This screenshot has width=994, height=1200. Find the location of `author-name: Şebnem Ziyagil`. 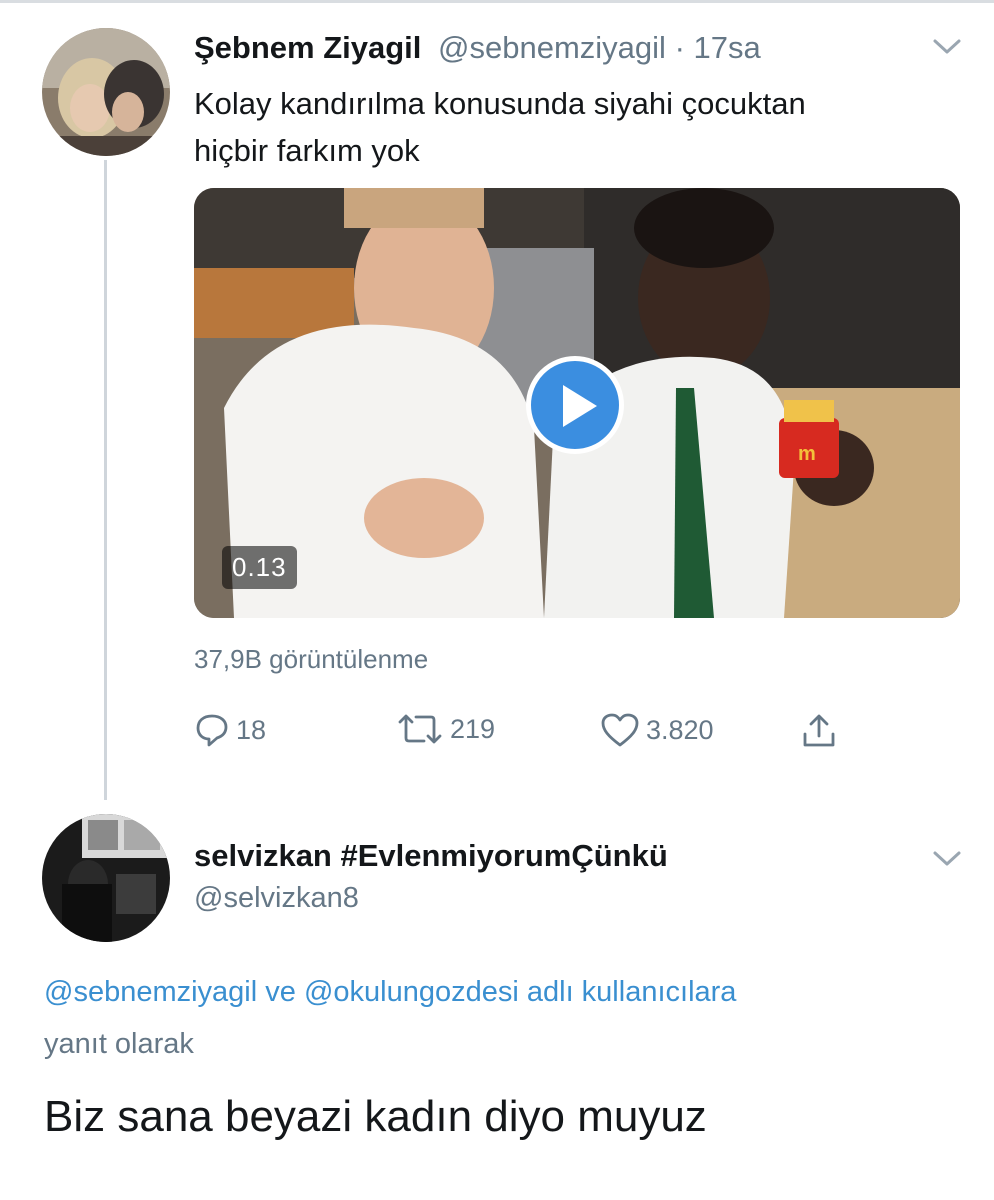

author-name: Şebnem Ziyagil is located at coordinates (307, 47).